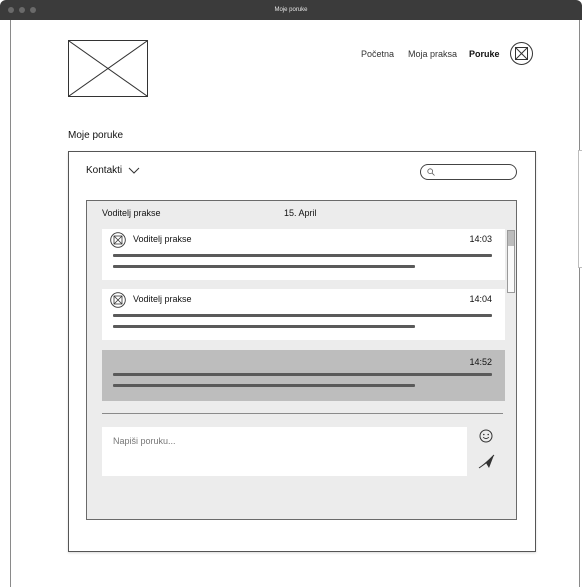  What do you see at coordinates (468, 172) in the screenshot?
I see `search-input` at bounding box center [468, 172].